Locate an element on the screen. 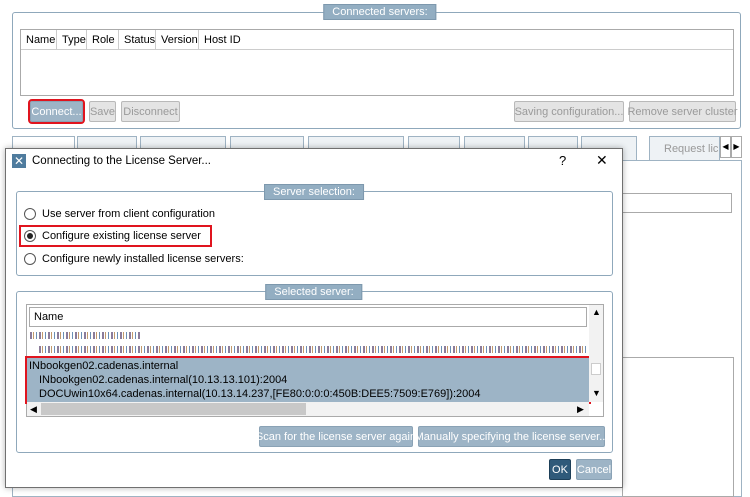 The height and width of the screenshot is (497, 750). scan-license-server-button: Scan for the license server again is located at coordinates (336, 436).